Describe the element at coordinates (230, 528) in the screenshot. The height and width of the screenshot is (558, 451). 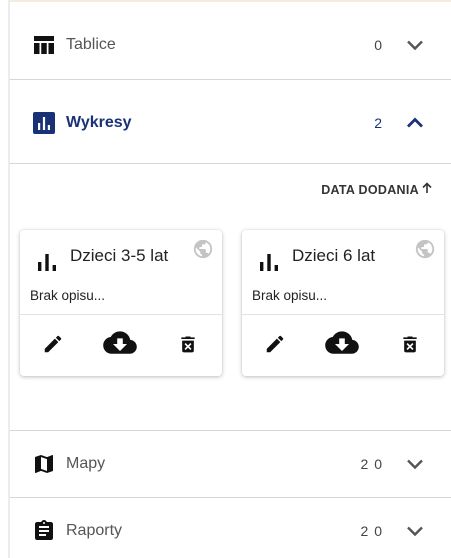
I see `section-header-reports: Raporty 2 0` at that location.